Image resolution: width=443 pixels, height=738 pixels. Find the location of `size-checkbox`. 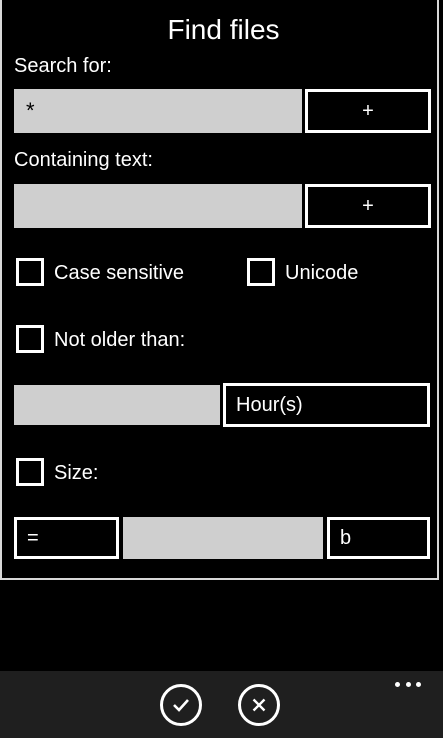

size-checkbox is located at coordinates (30, 472).